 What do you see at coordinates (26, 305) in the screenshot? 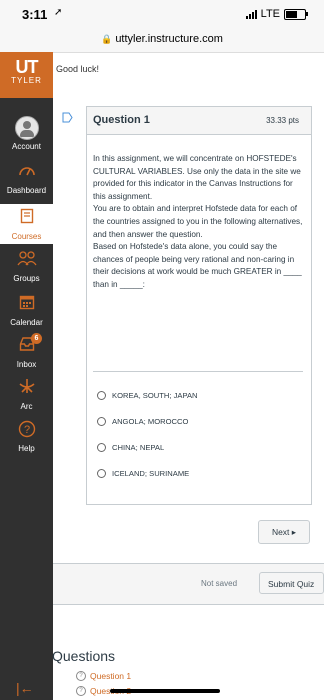
I see `calendar-icon` at bounding box center [26, 305].